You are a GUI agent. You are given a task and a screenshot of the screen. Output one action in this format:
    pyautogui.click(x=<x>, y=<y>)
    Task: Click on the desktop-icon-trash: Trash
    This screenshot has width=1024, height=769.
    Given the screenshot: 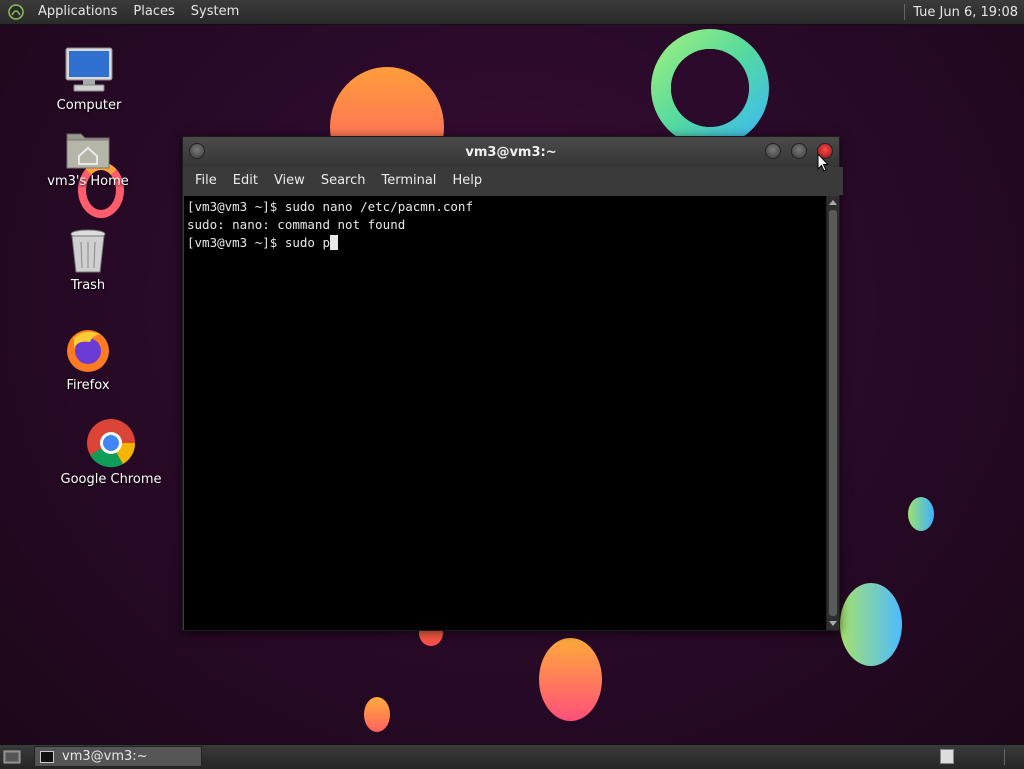 What is the action you would take?
    pyautogui.click(x=88, y=260)
    